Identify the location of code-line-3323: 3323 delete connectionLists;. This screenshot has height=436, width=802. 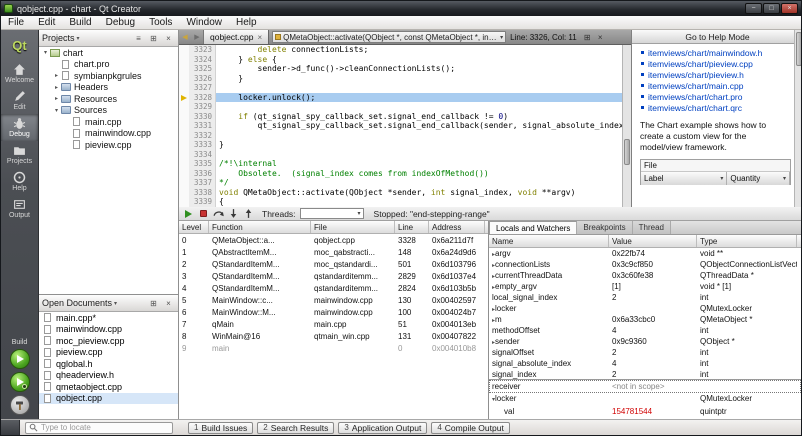
(400, 50).